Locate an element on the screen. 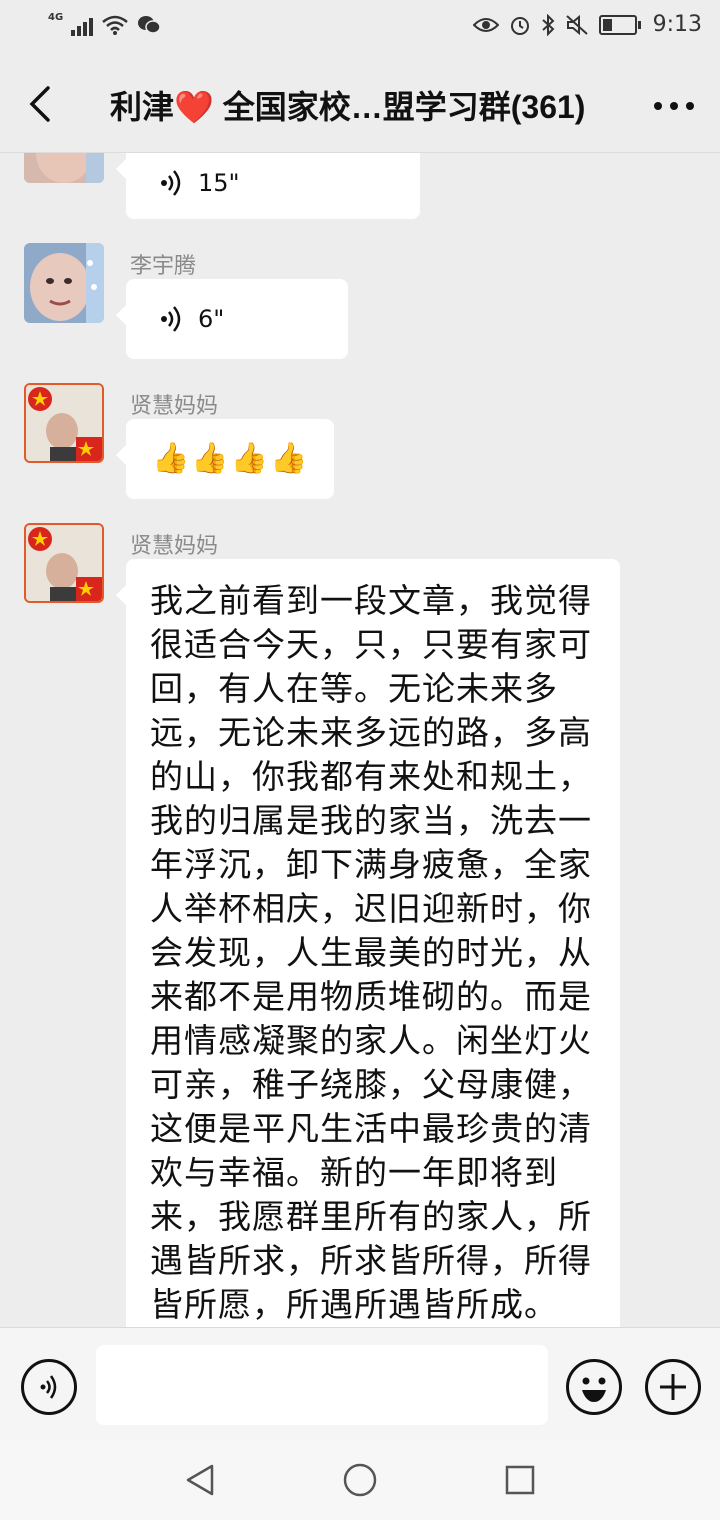  clock: 9:13 is located at coordinates (677, 24).